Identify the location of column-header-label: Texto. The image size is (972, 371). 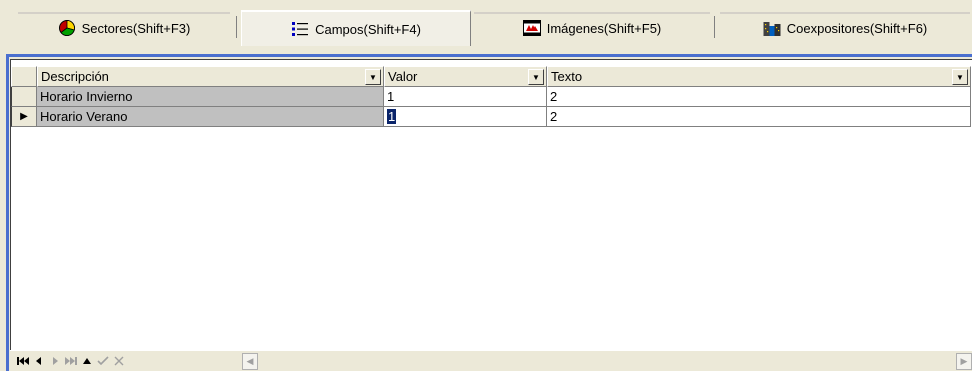
(567, 76).